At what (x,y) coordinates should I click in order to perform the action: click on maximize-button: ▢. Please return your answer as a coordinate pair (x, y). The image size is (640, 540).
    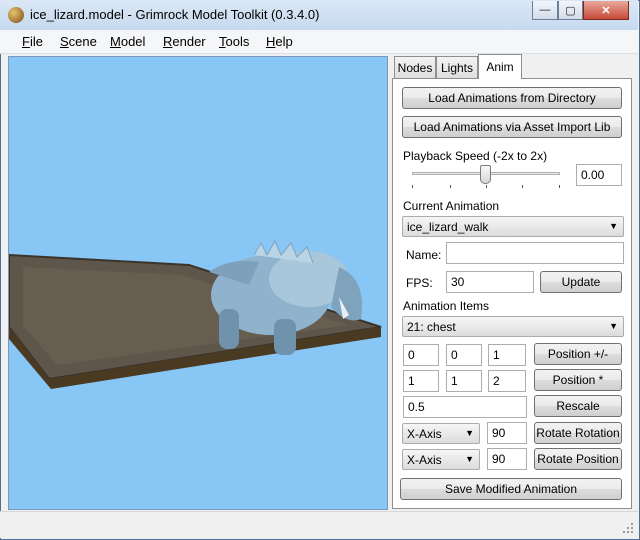
    Looking at the image, I should click on (570, 10).